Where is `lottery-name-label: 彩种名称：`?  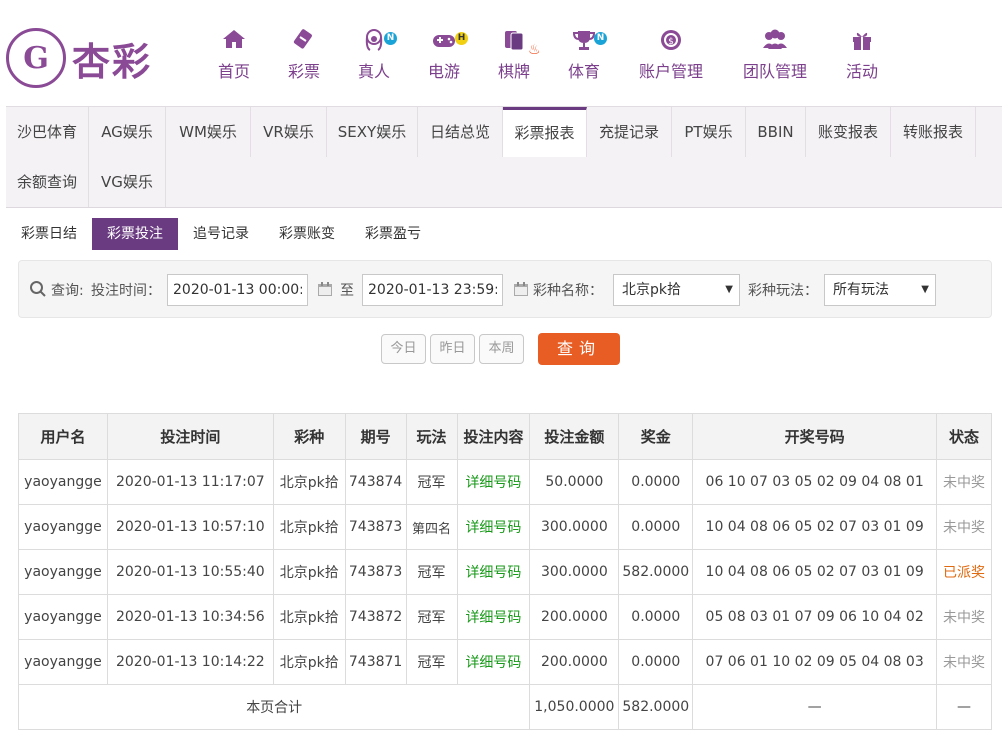
lottery-name-label: 彩种名称： is located at coordinates (568, 291).